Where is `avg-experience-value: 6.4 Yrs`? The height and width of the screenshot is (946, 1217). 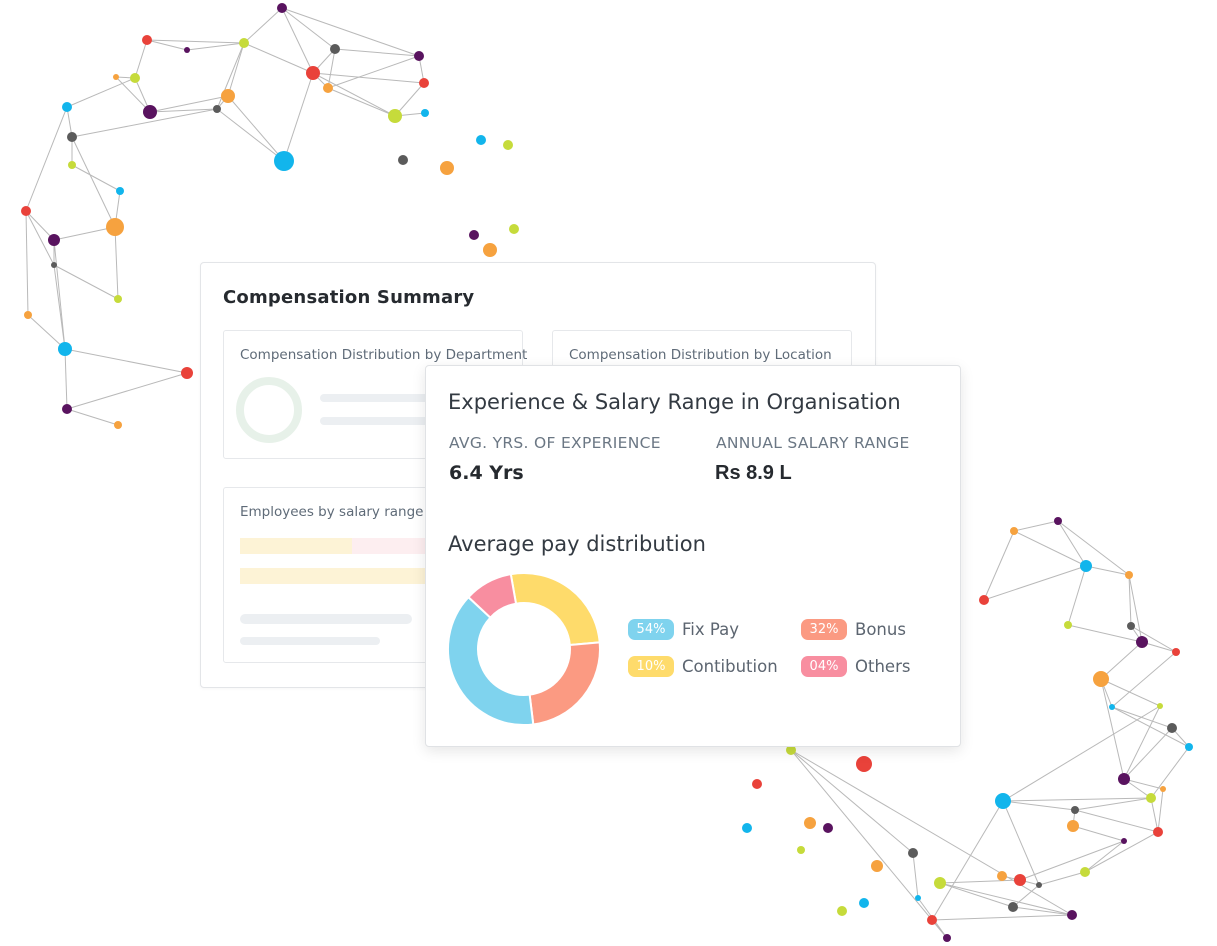
avg-experience-value: 6.4 Yrs is located at coordinates (486, 473).